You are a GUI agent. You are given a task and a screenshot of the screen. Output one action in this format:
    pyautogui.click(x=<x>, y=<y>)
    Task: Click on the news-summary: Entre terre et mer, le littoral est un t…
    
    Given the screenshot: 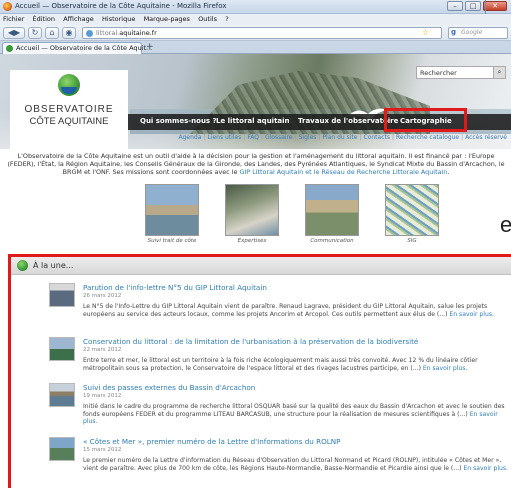 What is the action you would take?
    pyautogui.click(x=280, y=364)
    